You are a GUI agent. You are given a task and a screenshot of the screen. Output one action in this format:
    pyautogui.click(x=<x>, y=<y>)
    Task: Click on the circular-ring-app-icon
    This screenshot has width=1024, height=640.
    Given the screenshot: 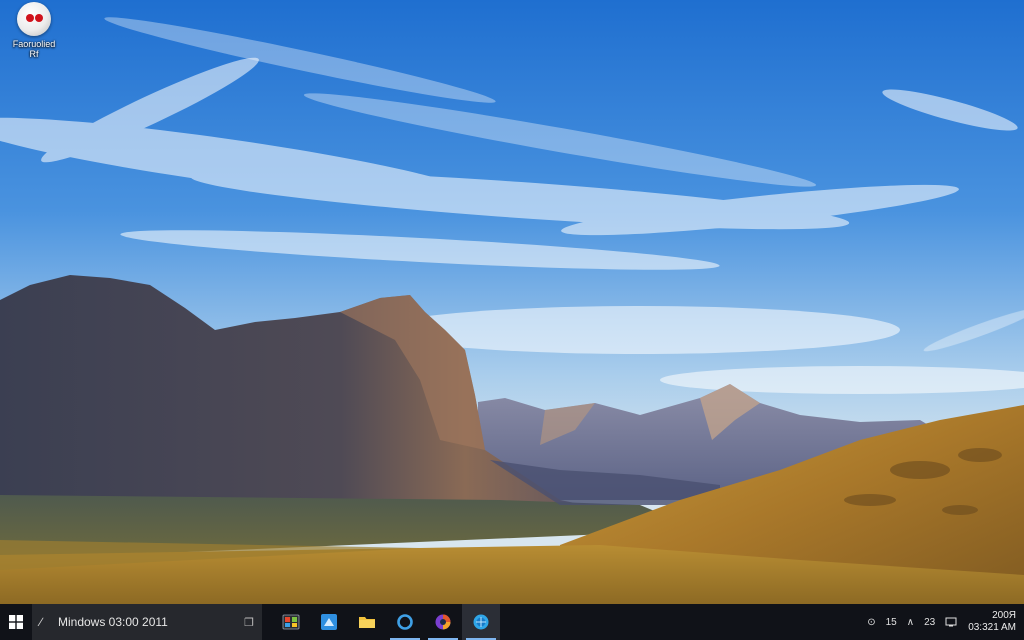 What is the action you would take?
    pyautogui.click(x=405, y=622)
    